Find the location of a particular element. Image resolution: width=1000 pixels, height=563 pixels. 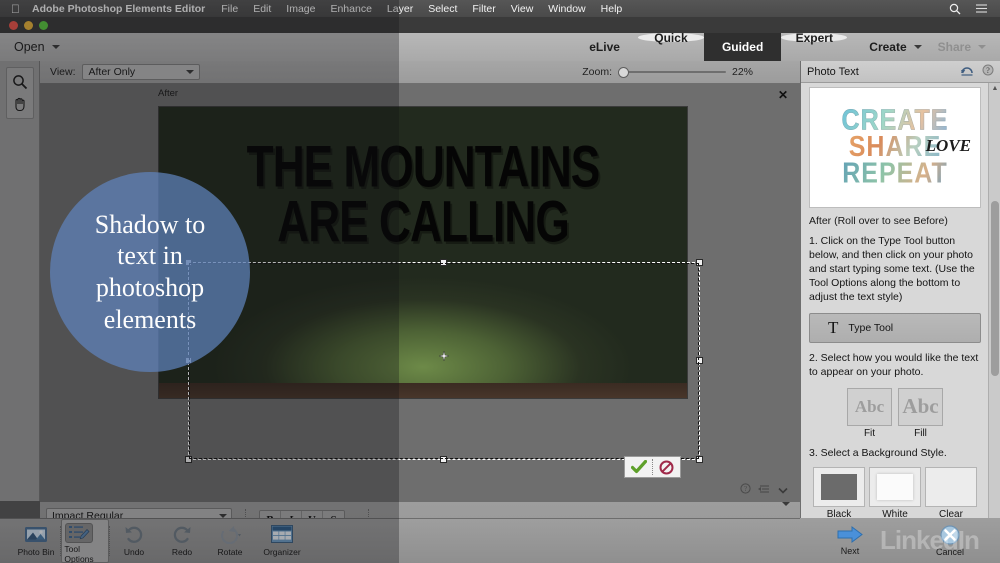

close-window-button is located at coordinates (13, 25).